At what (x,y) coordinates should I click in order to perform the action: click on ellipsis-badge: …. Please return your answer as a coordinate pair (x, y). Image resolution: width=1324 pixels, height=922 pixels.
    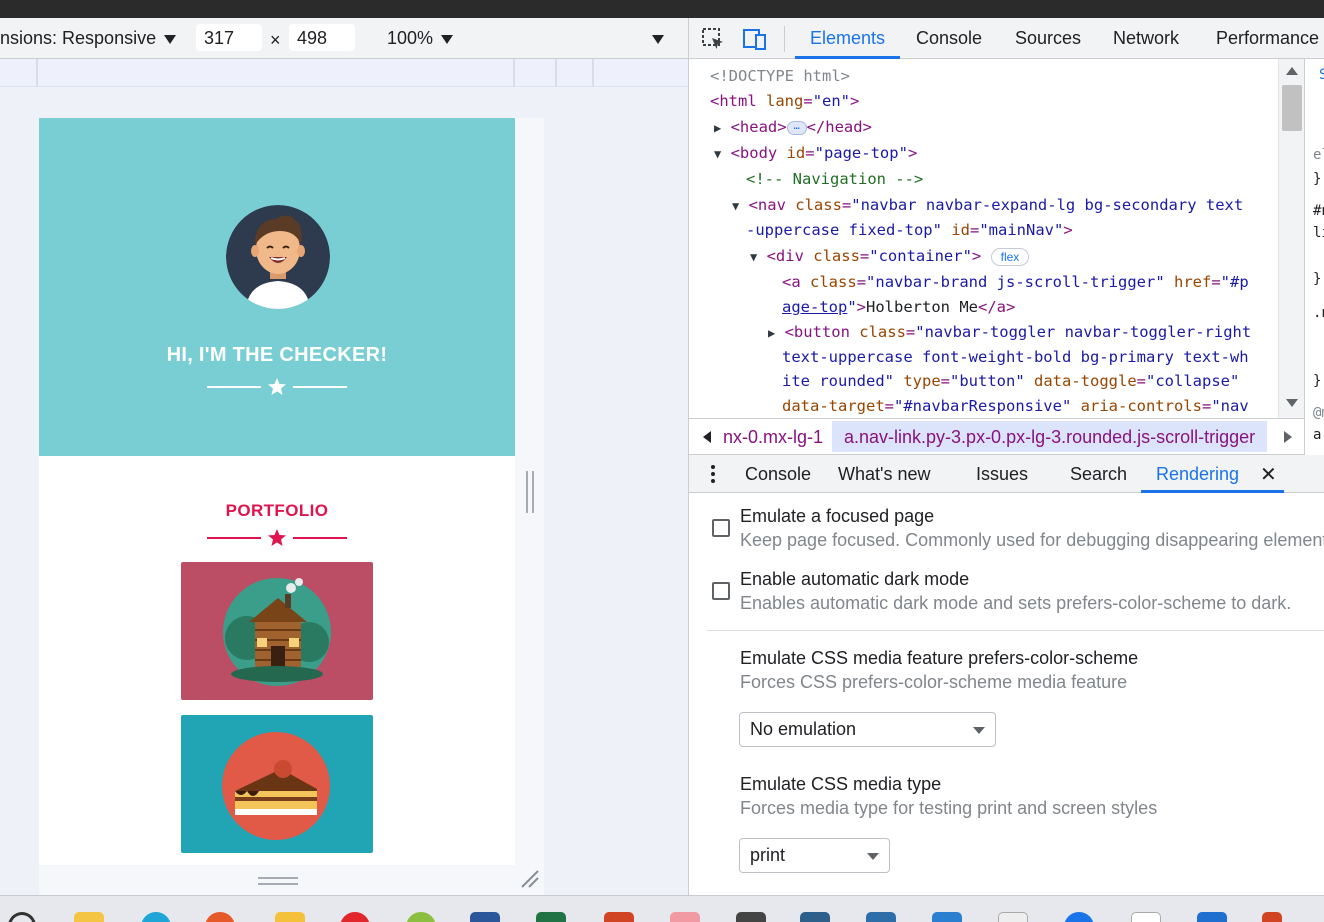
    Looking at the image, I should click on (796, 127).